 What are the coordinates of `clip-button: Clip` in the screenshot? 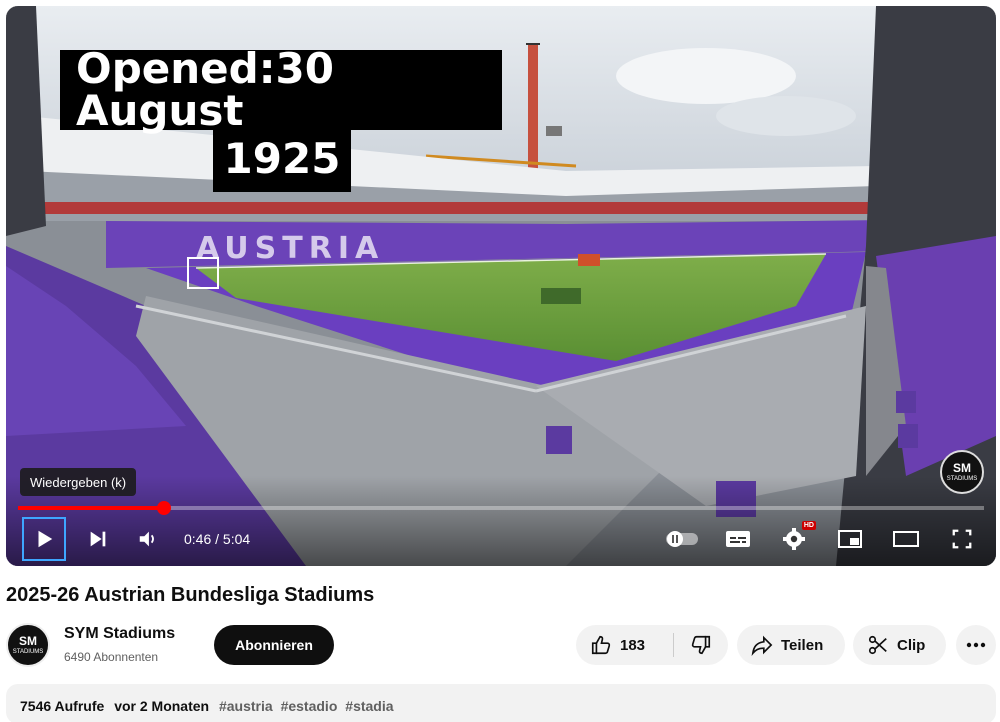 It's located at (899, 645).